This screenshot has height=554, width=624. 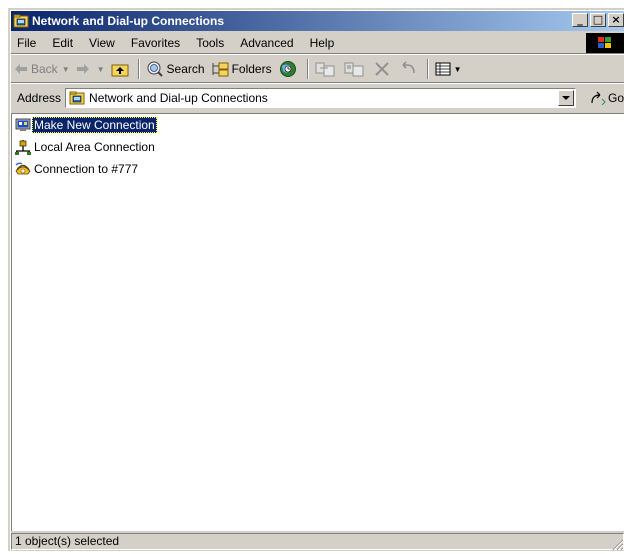 I want to click on views-button: ▼, so click(x=448, y=69).